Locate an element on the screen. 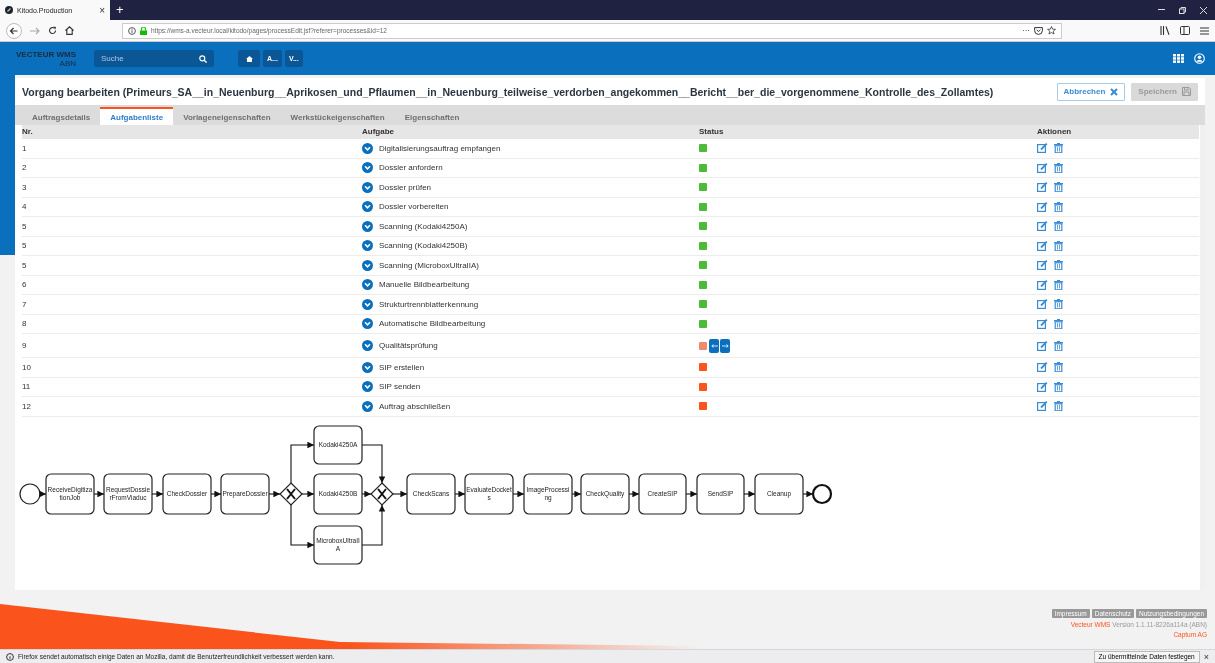 The image size is (1215, 663). pocket-icon is located at coordinates (1038, 30).